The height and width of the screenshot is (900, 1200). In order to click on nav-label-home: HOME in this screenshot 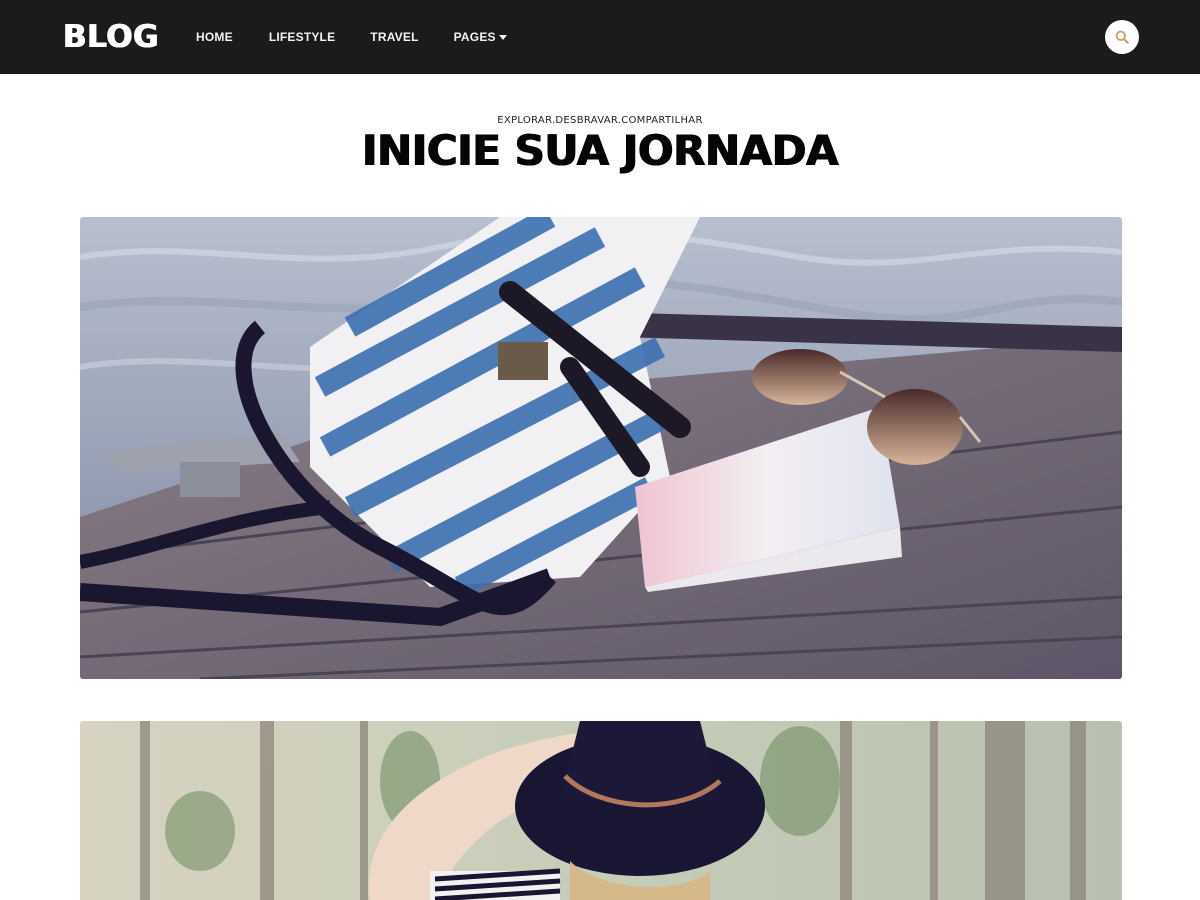, I will do `click(214, 37)`.